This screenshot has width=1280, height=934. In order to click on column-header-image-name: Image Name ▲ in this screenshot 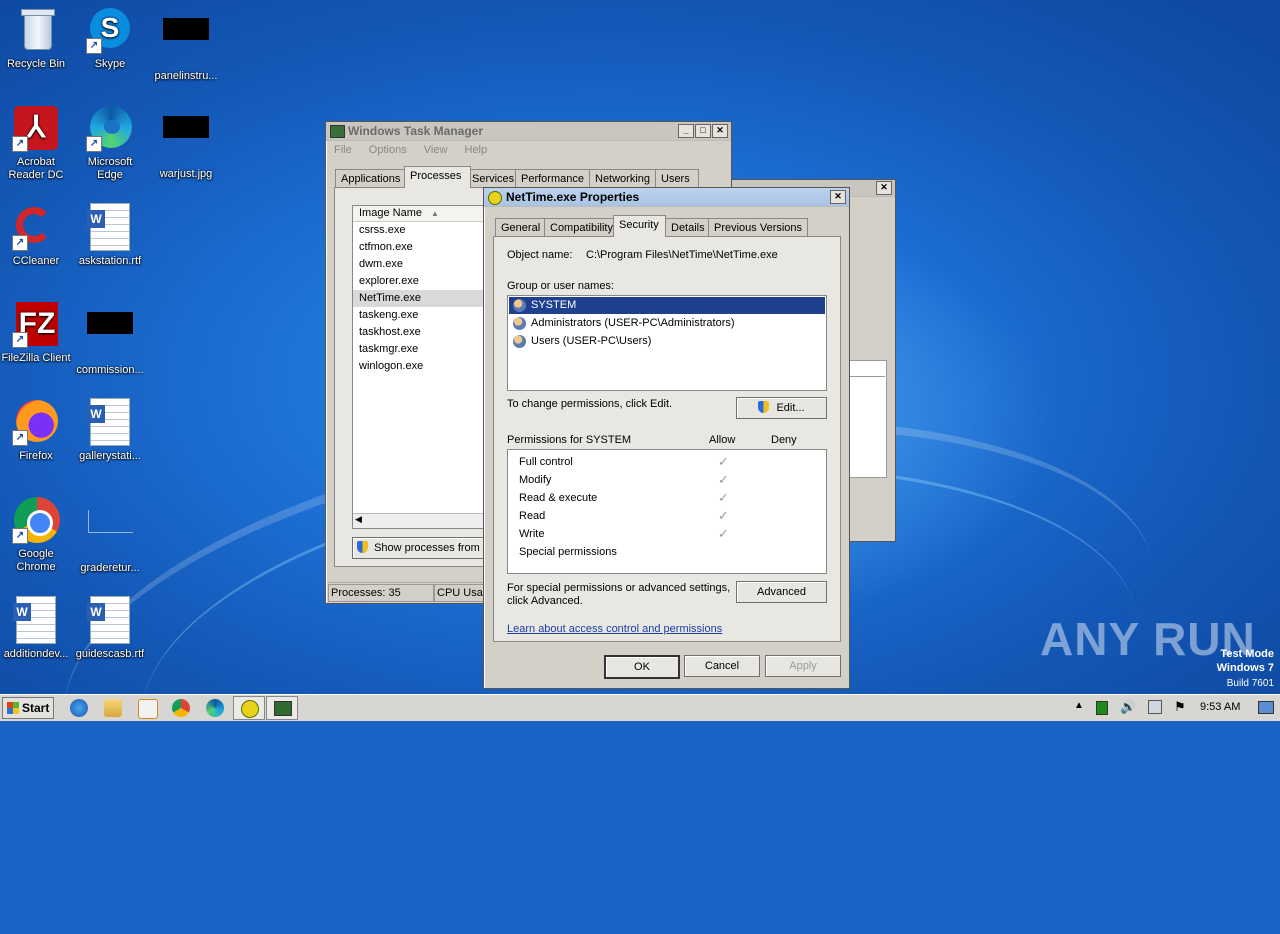, I will do `click(420, 214)`.